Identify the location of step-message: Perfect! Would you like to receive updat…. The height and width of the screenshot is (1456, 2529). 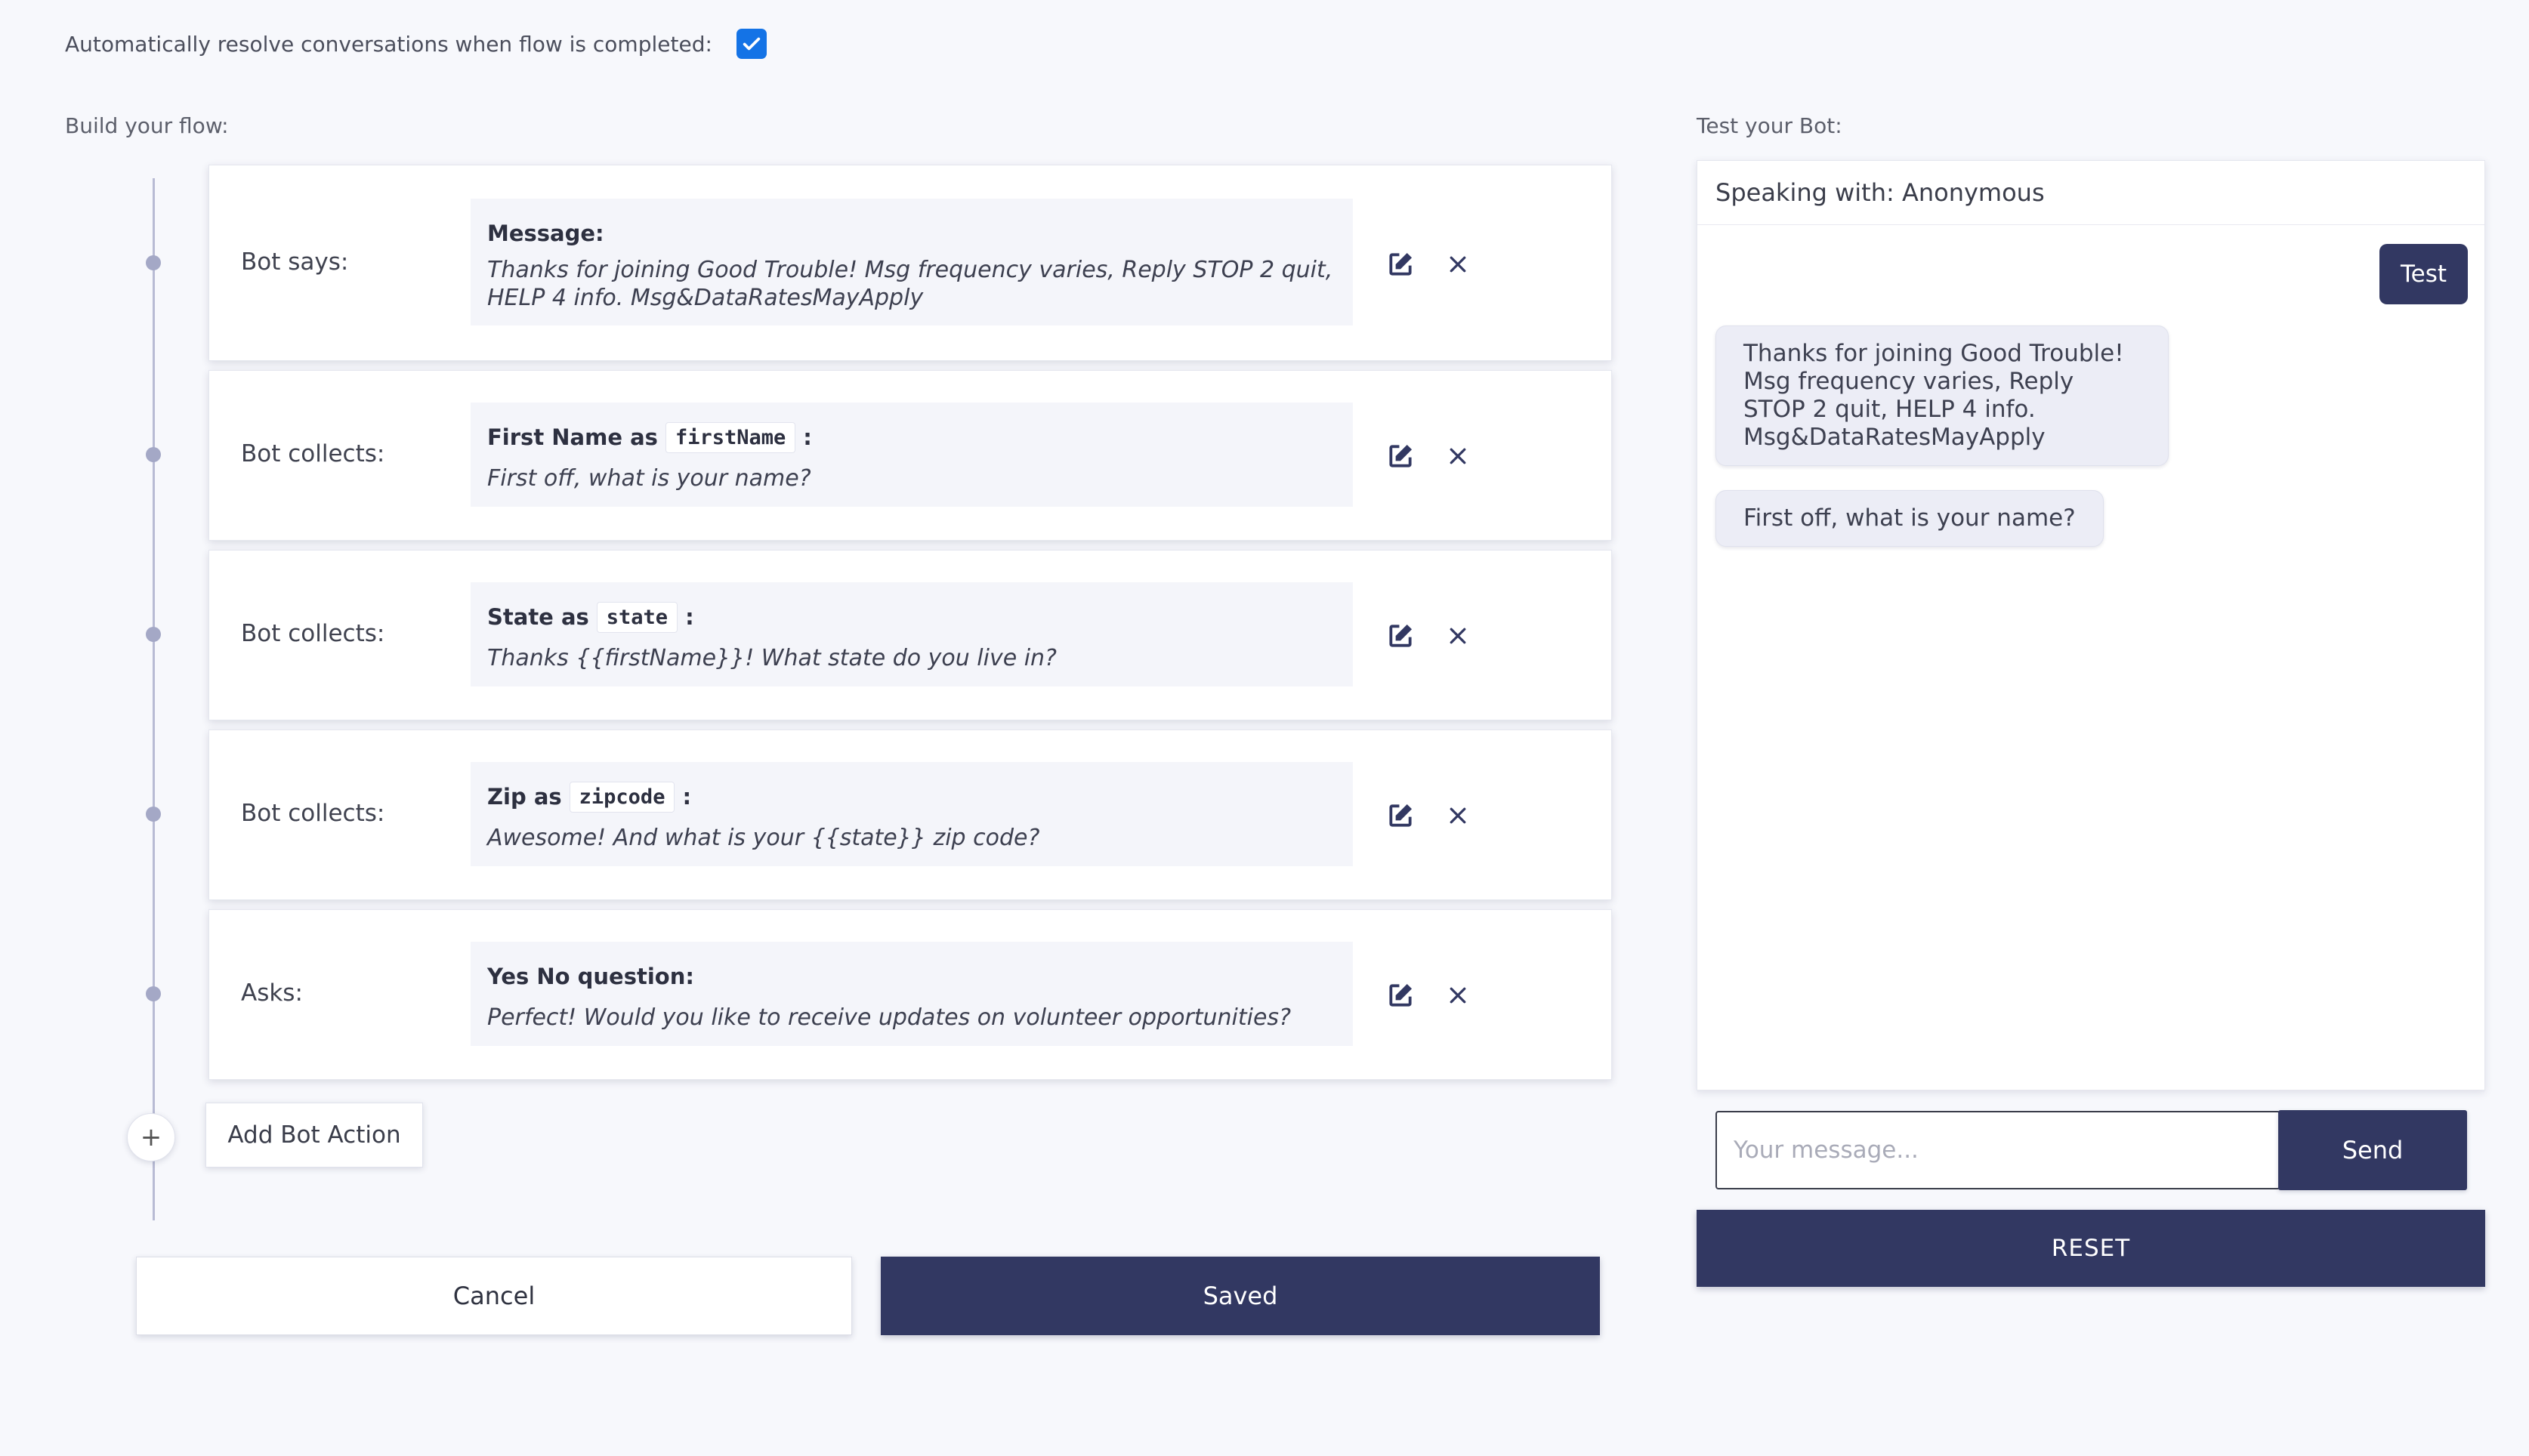
(889, 1017).